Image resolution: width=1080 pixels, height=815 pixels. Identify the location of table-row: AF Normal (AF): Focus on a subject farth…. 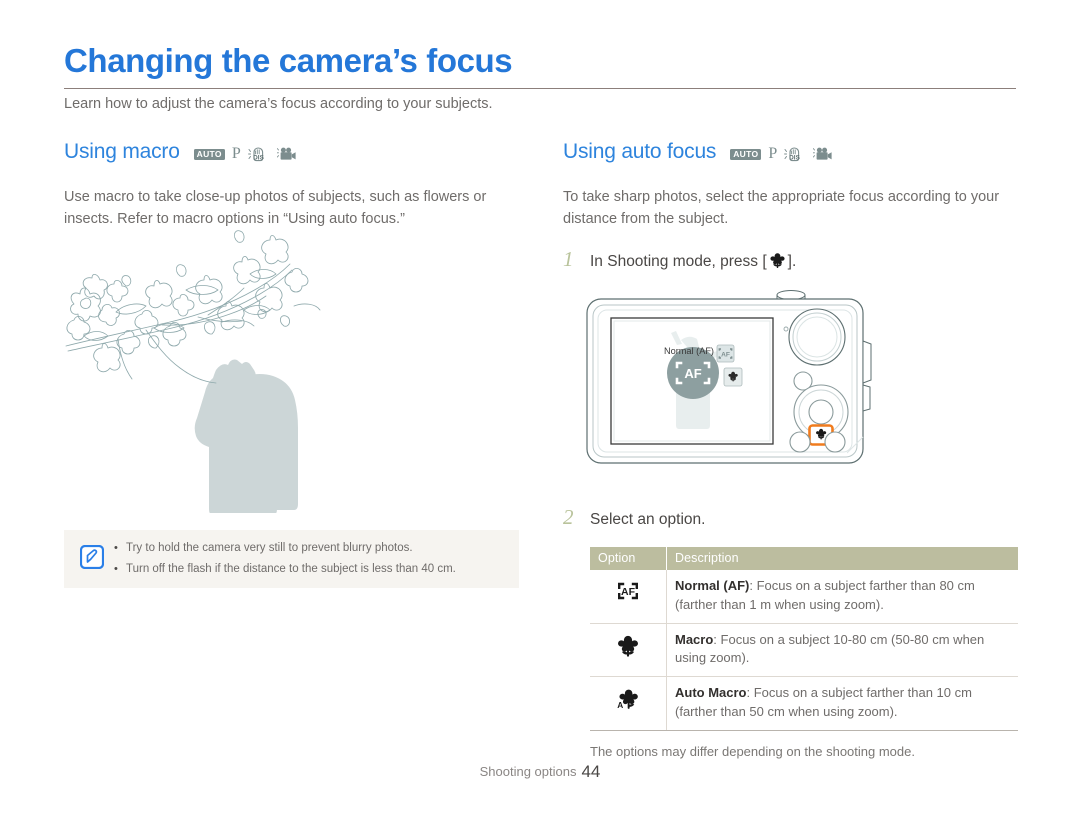
(804, 596).